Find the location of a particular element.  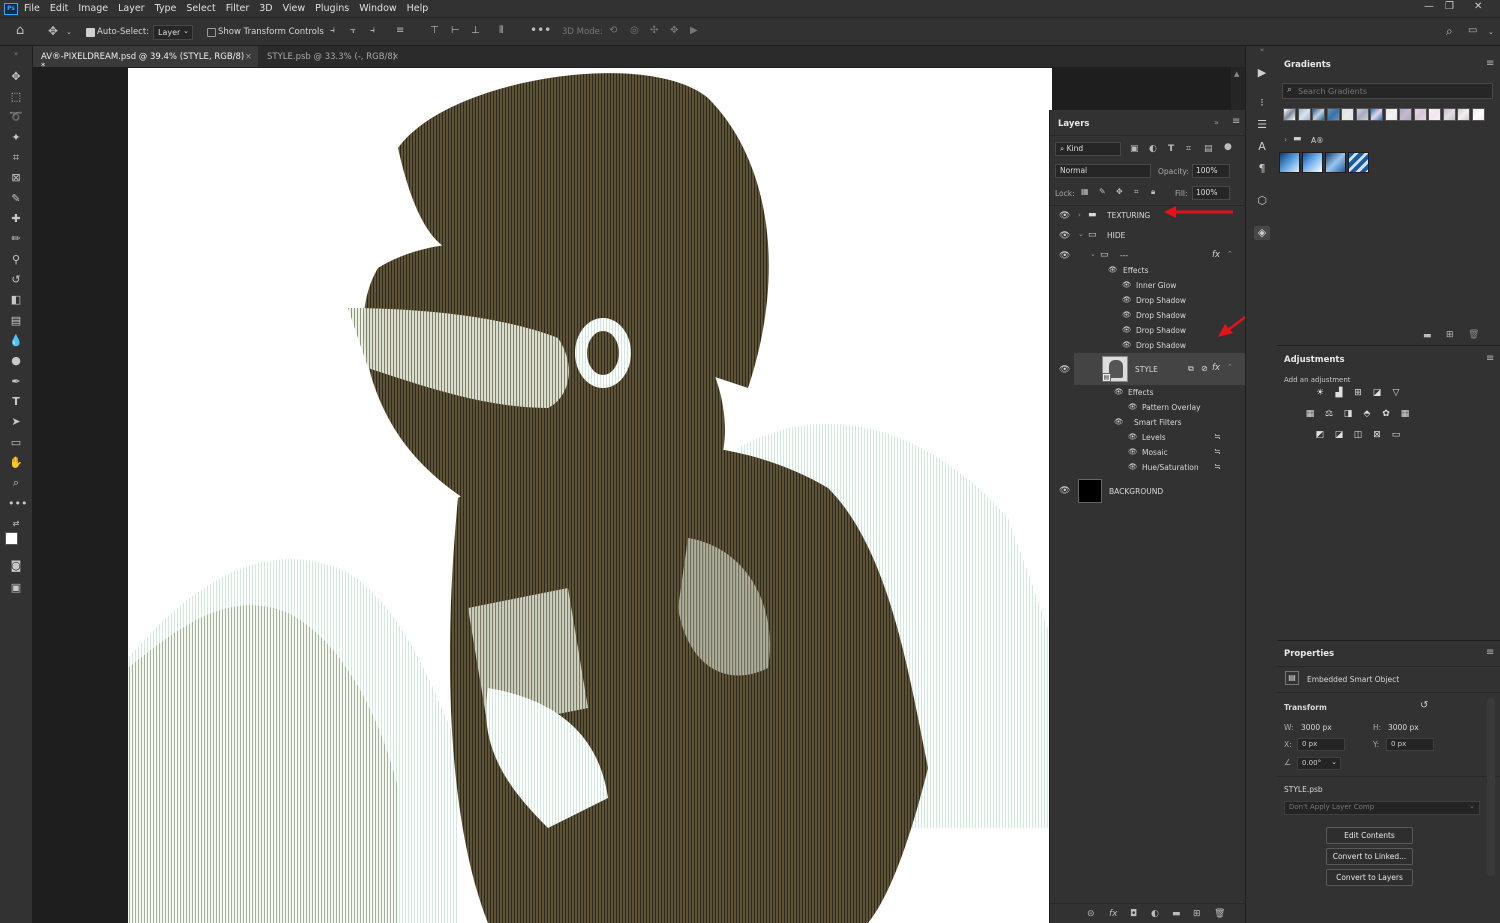

effect-row-pattern-overlay: 👁︎ Pattern Overlay is located at coordinates (1148, 407).